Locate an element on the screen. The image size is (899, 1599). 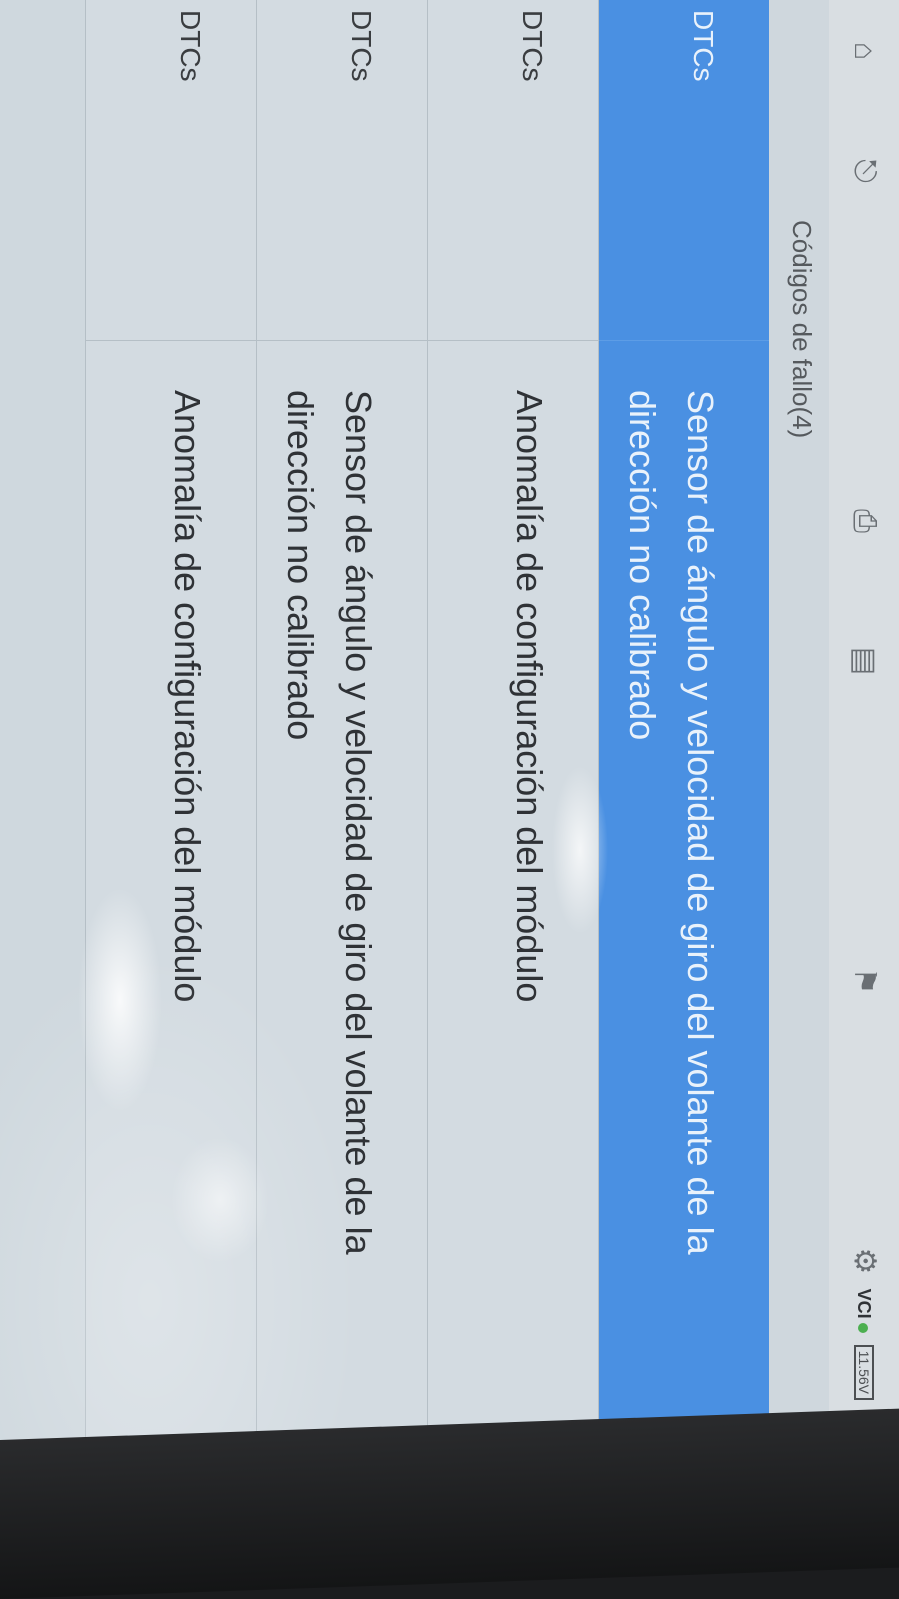
page-title: Códigos de fallo(4) is located at coordinates (802, 329).